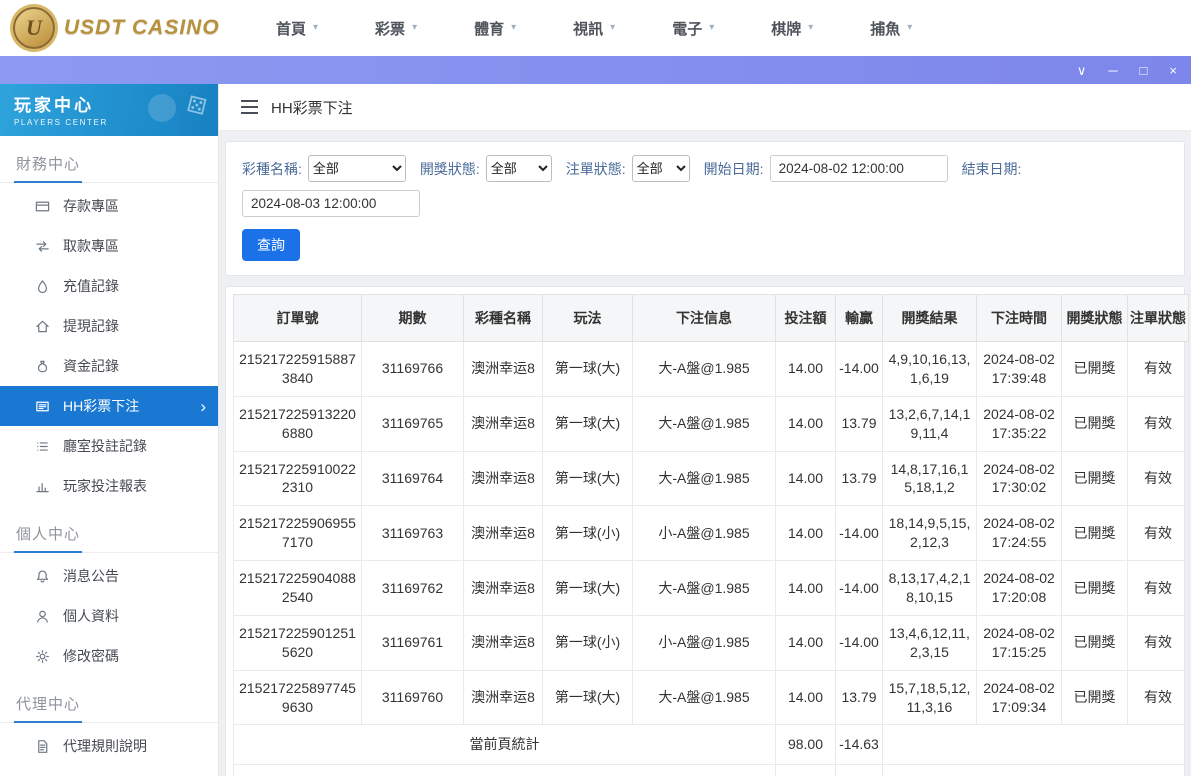 Image resolution: width=1191 pixels, height=776 pixels. Describe the element at coordinates (1112, 70) in the screenshot. I see `window-minimize-icon: ─` at that location.